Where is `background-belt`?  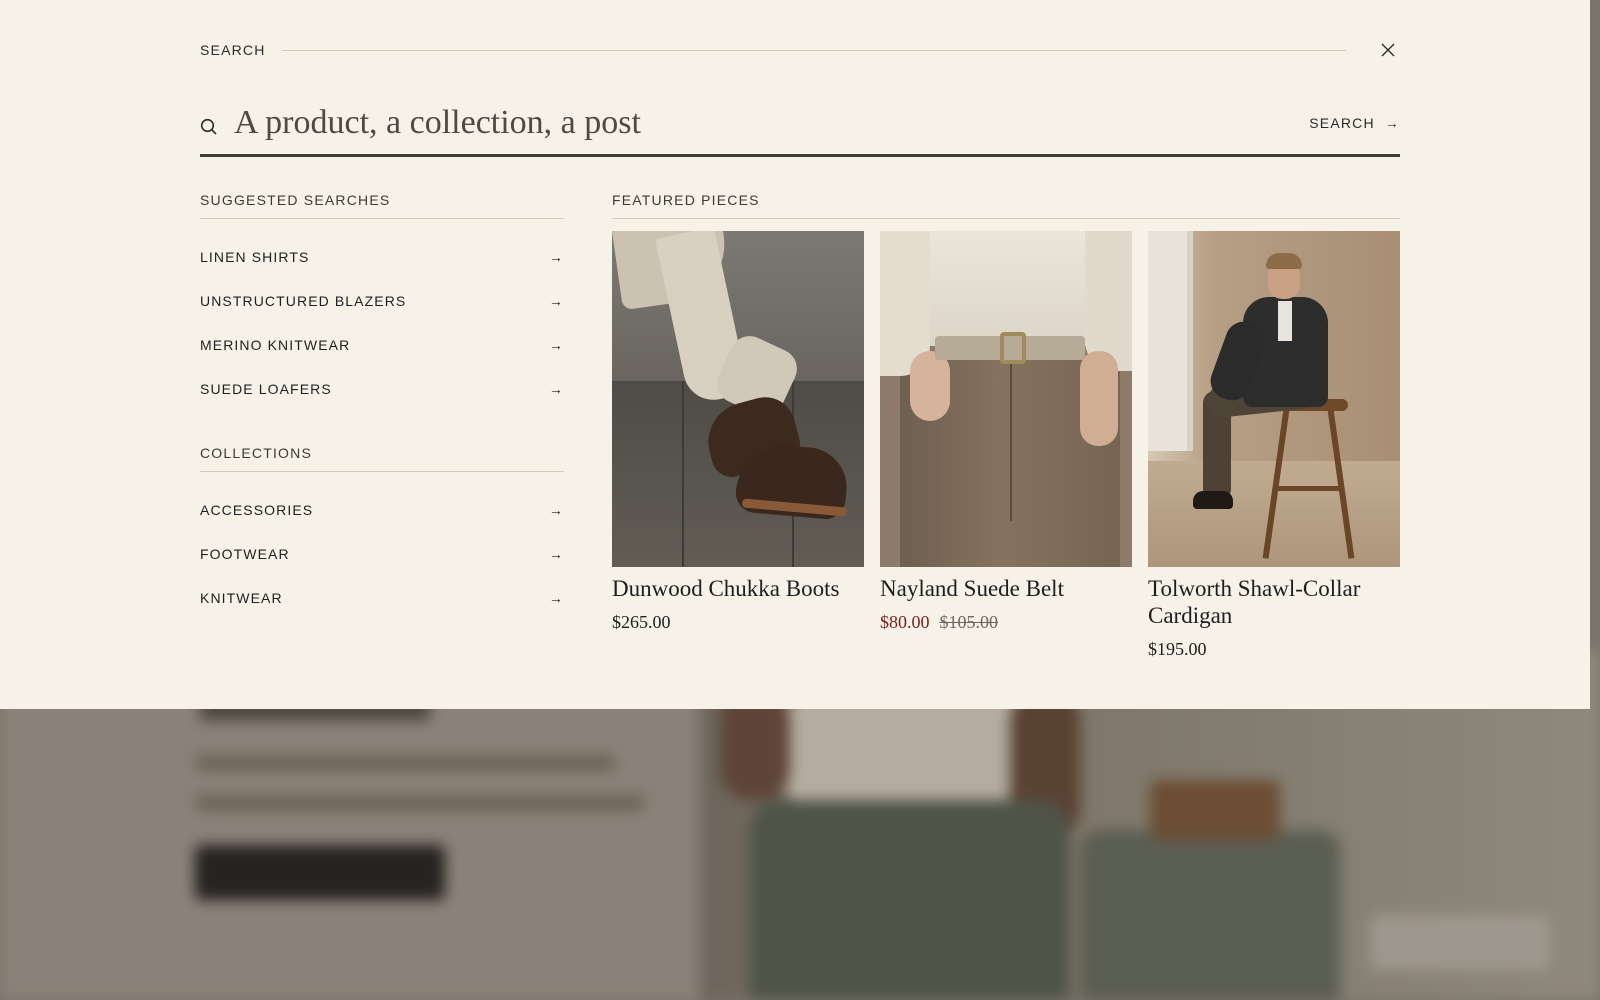 background-belt is located at coordinates (1215, 810).